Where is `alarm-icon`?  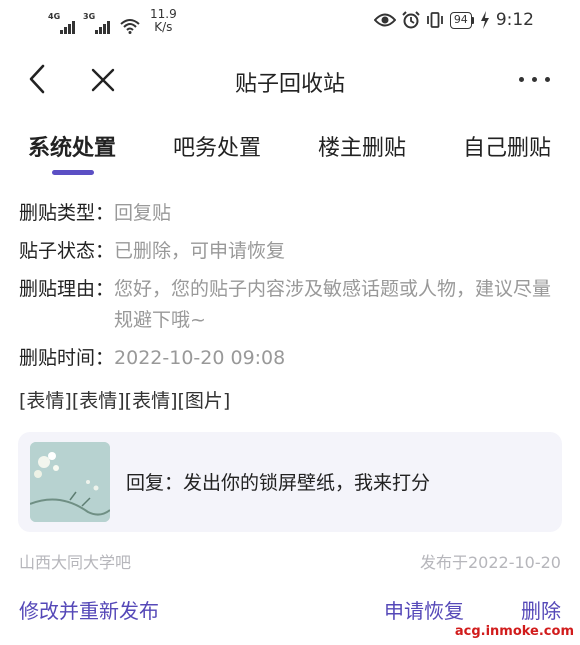
alarm-icon is located at coordinates (411, 20).